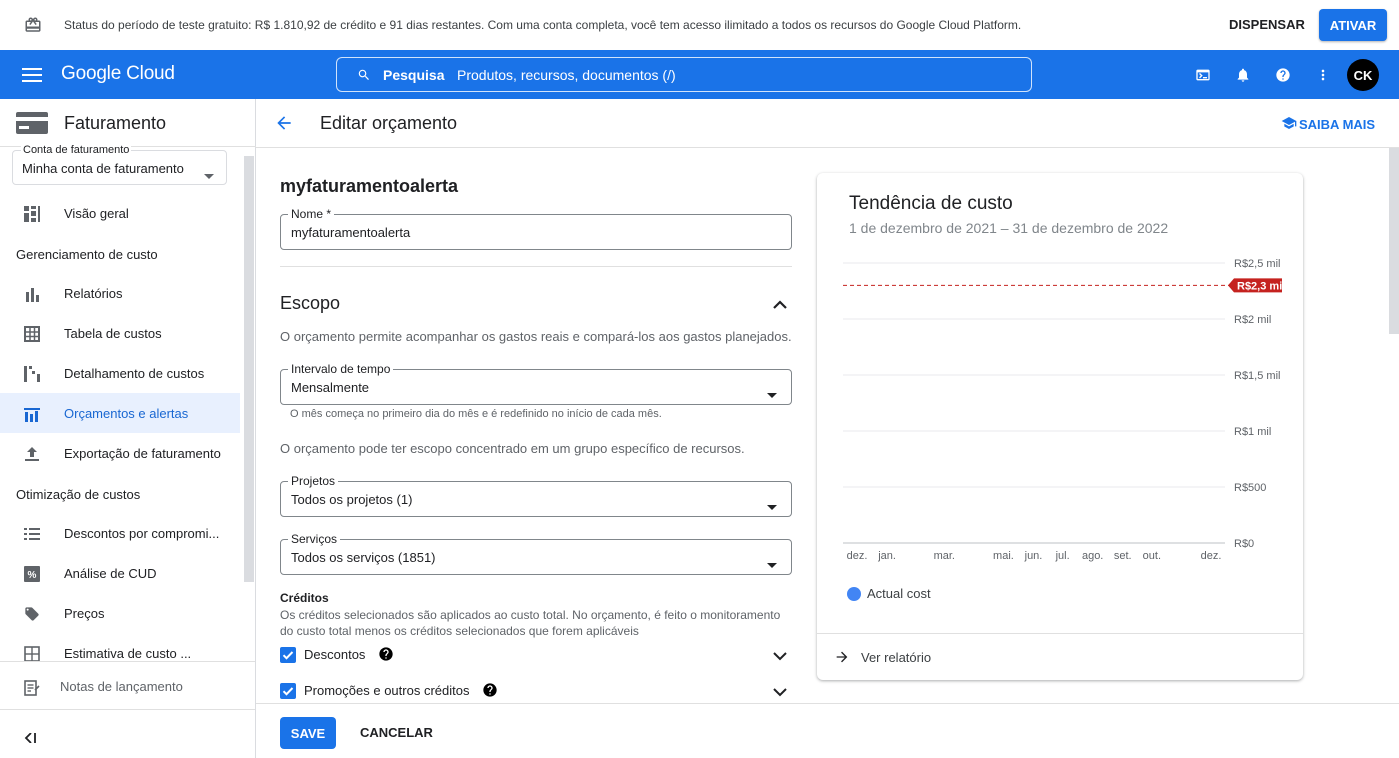 This screenshot has height=758, width=1399. I want to click on collapse-sidebar-button, so click(127, 733).